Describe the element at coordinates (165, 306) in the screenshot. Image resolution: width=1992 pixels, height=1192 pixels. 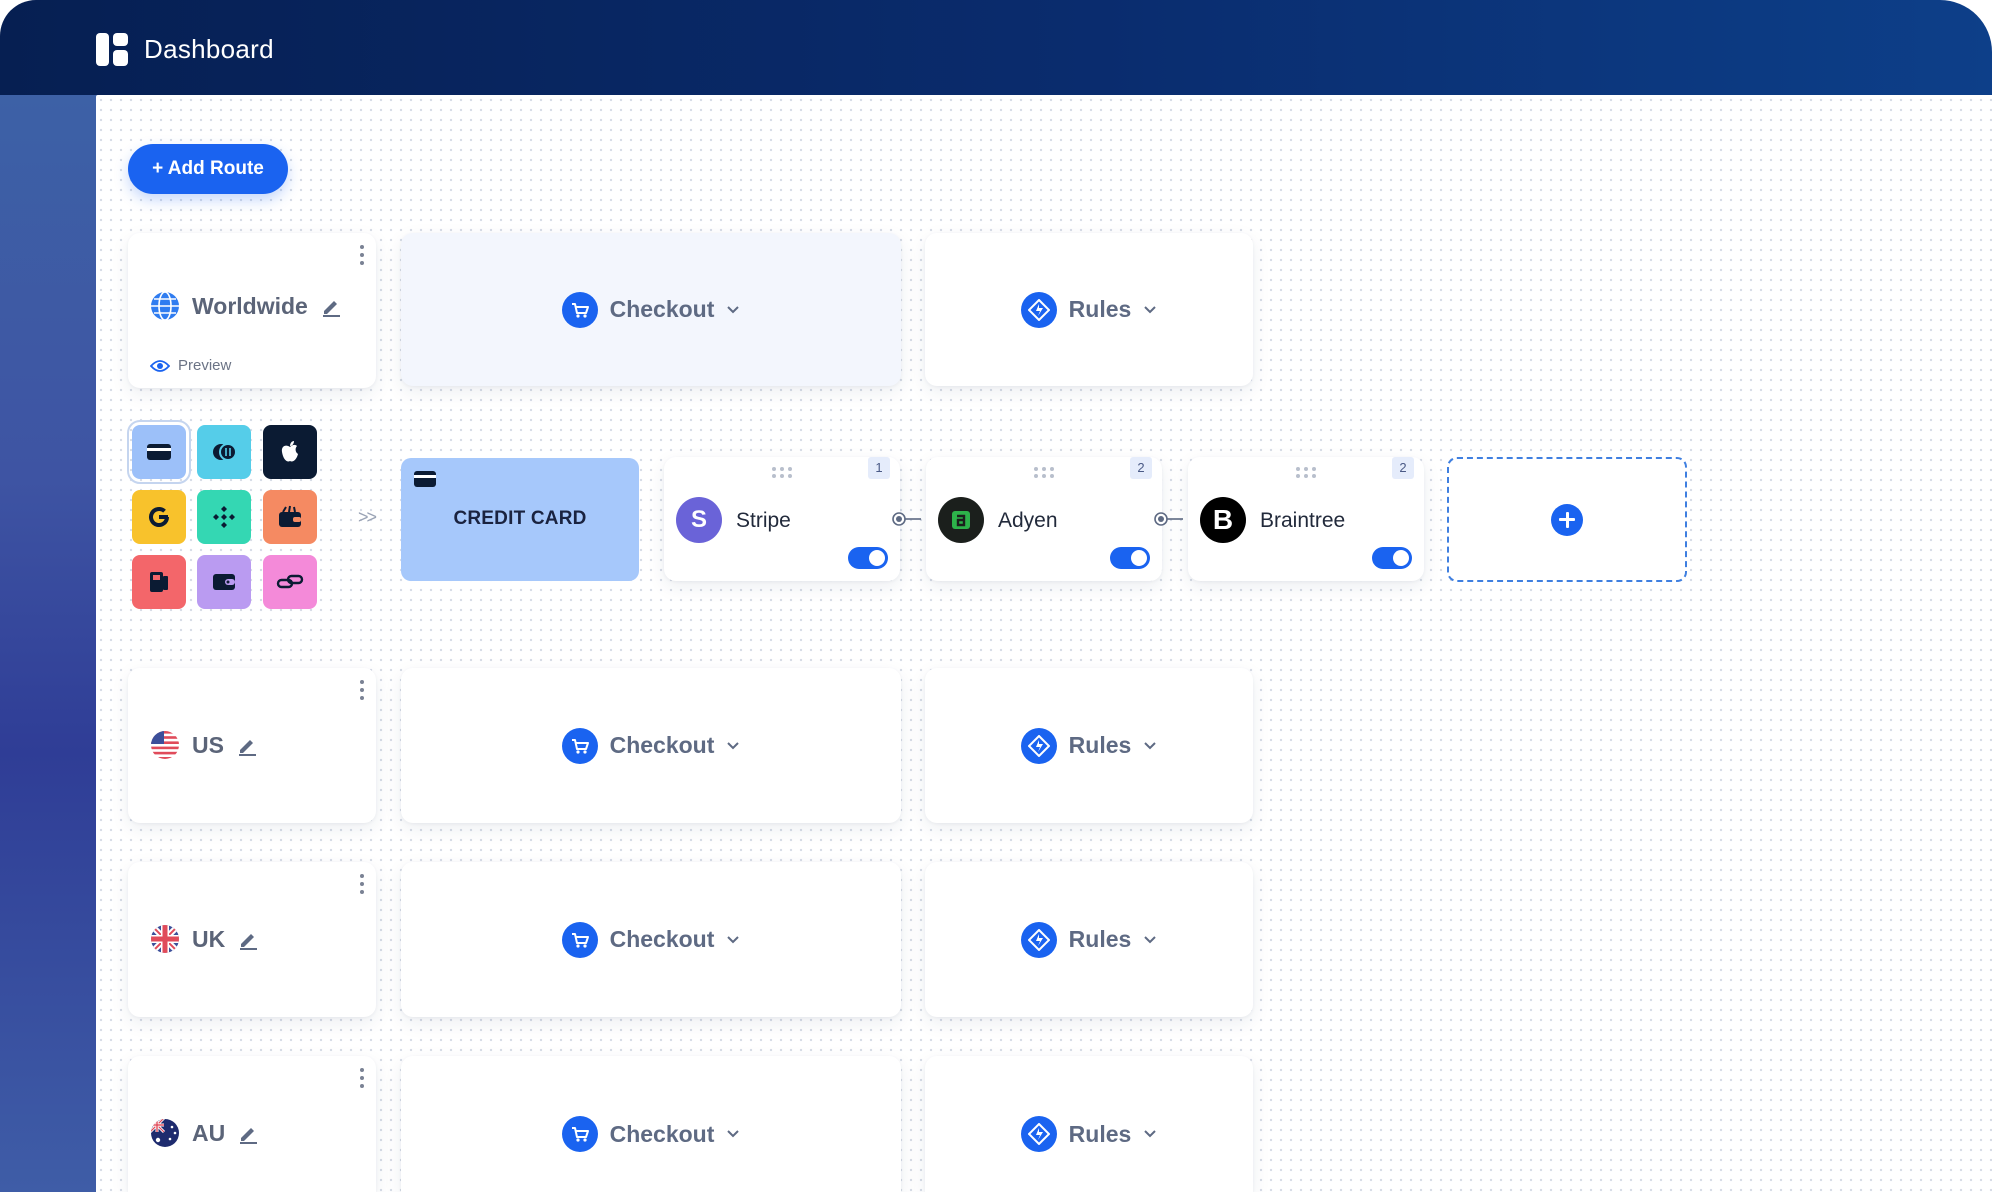
I see `globe-icon` at that location.